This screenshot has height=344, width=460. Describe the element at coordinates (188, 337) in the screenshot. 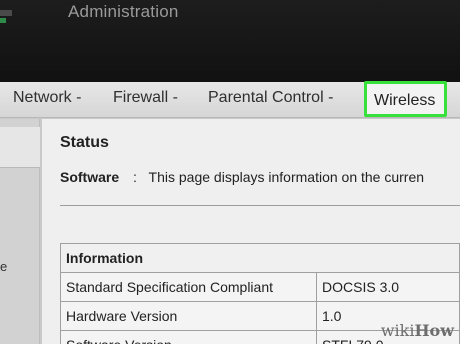

I see `row-key: Software Version` at that location.